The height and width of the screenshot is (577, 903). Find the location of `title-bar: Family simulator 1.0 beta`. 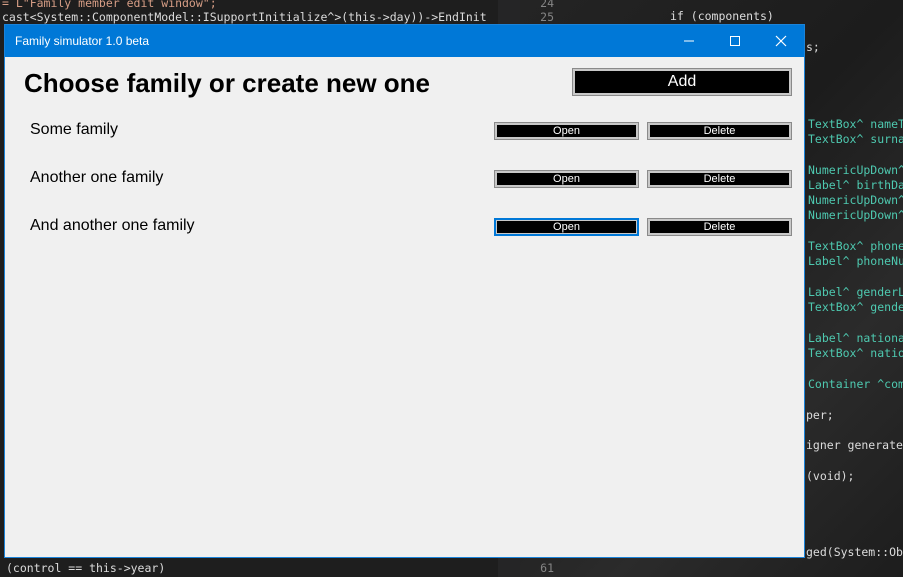

title-bar: Family simulator 1.0 beta is located at coordinates (404, 41).